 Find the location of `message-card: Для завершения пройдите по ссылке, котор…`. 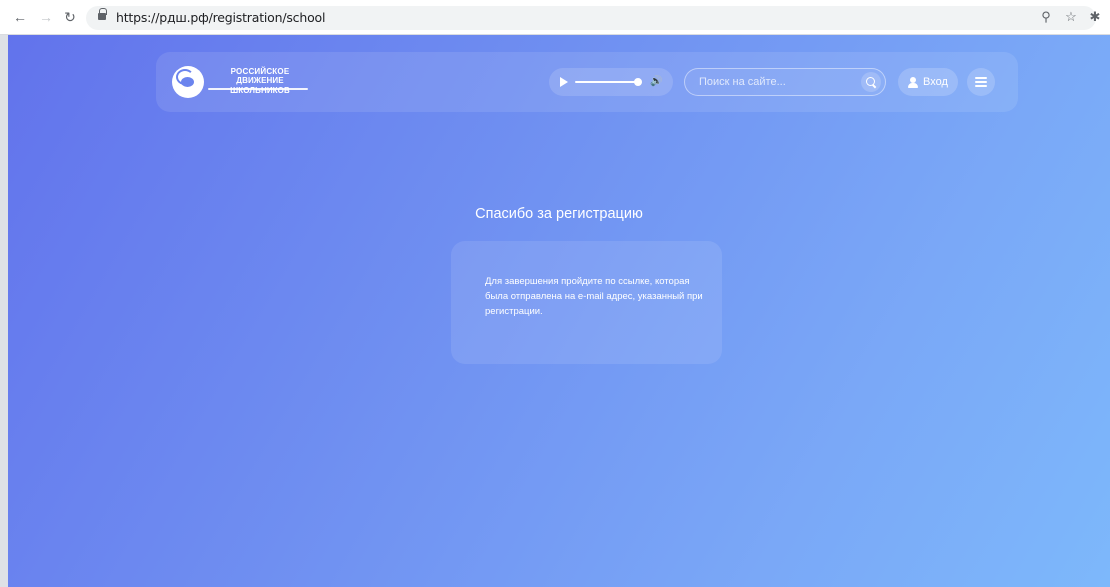

message-card: Для завершения пройдите по ссылке, котор… is located at coordinates (586, 302).